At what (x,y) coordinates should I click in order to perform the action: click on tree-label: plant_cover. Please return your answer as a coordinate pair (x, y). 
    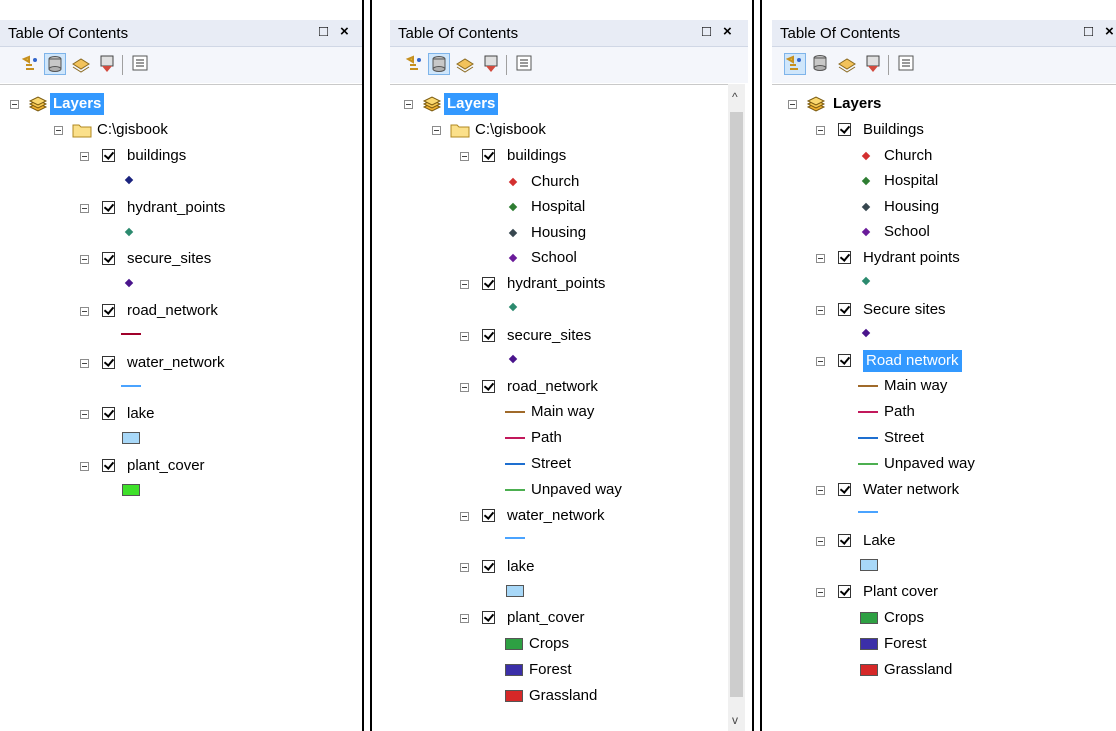
    Looking at the image, I should click on (166, 465).